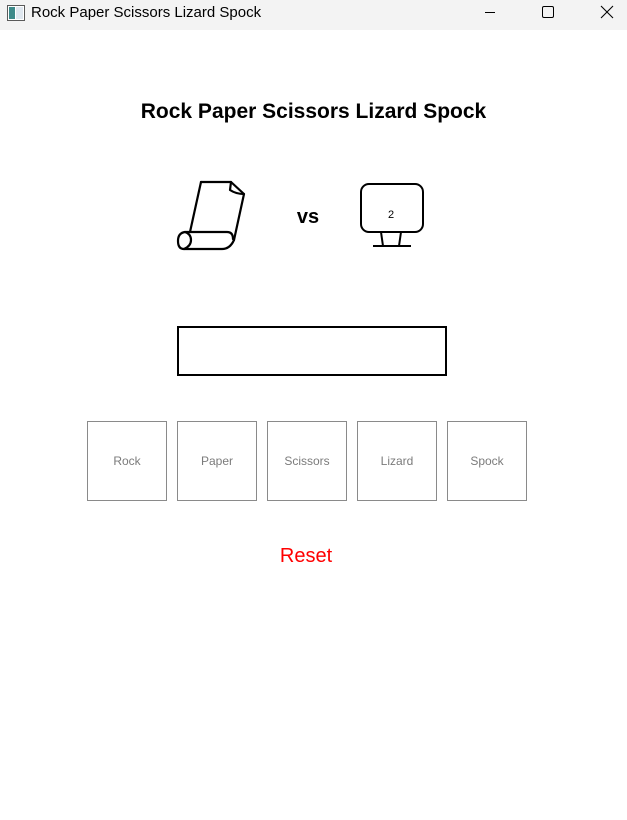  I want to click on maximize-button, so click(547, 15).